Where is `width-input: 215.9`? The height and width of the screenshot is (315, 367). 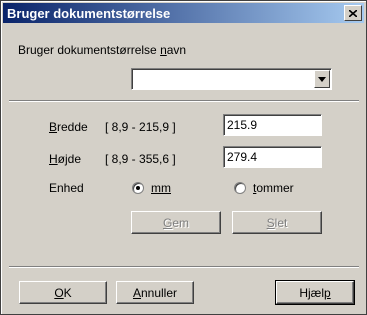 width-input: 215.9 is located at coordinates (272, 125).